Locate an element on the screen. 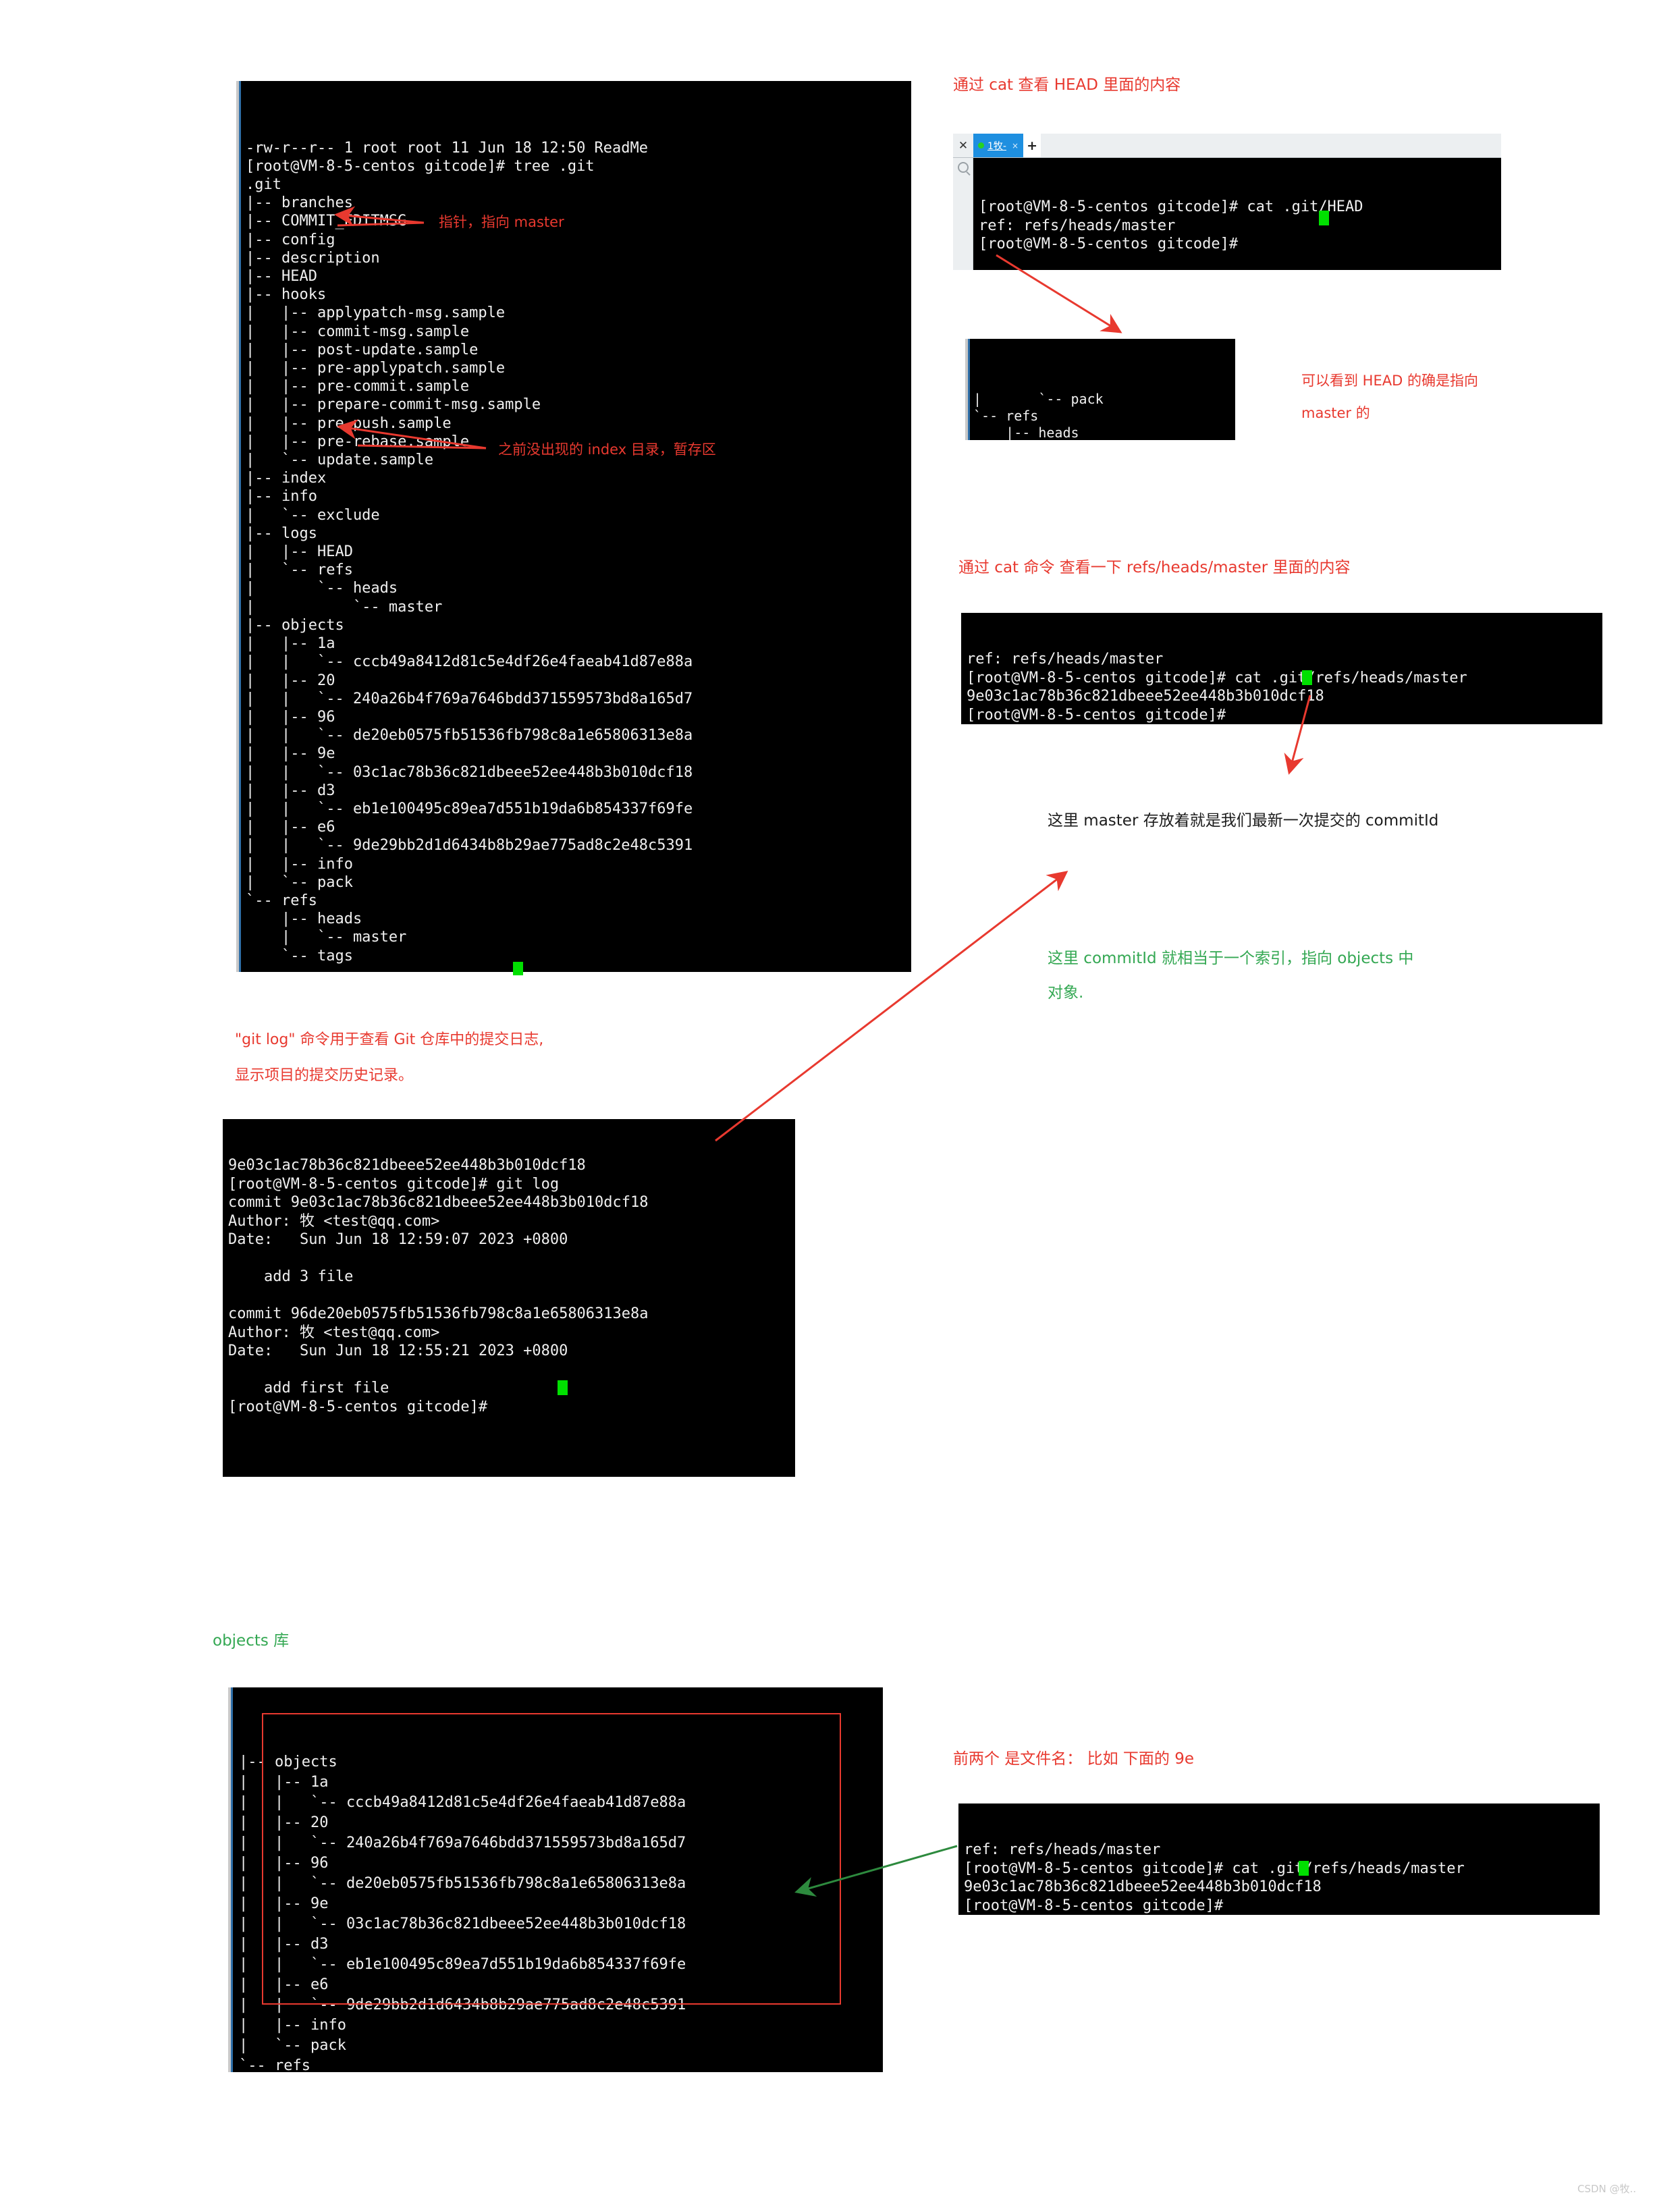 The height and width of the screenshot is (2197, 1680). window-close-icon: ✕ is located at coordinates (963, 145).